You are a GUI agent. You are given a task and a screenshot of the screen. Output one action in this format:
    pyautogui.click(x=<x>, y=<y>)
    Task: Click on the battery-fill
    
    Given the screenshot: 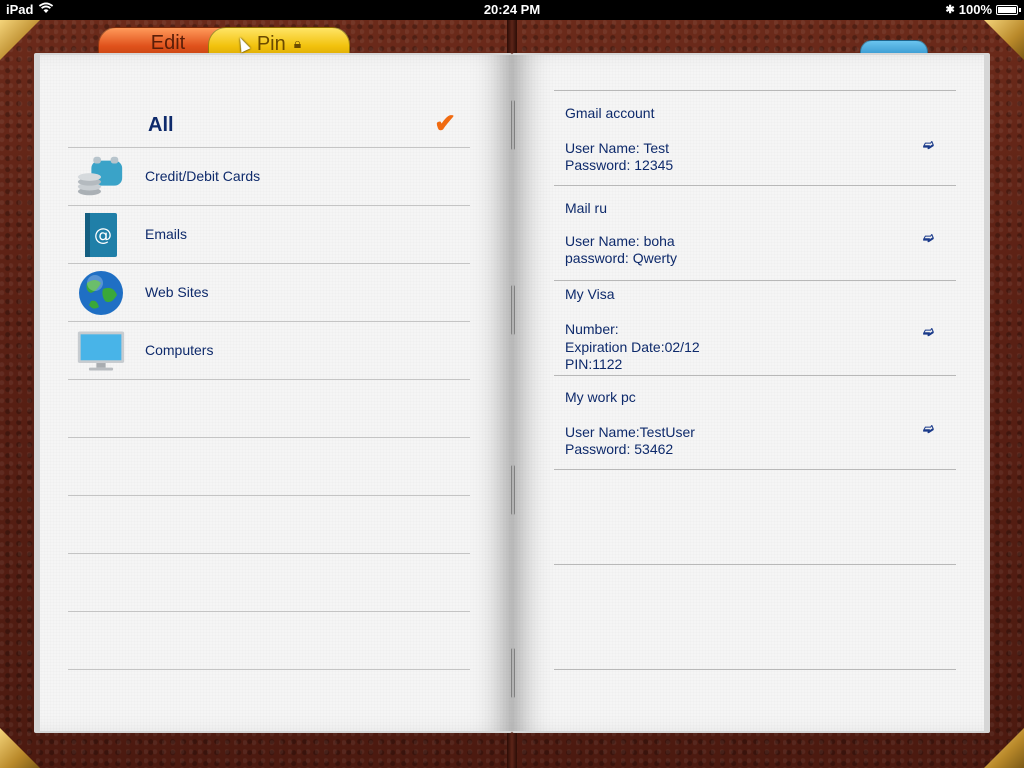 What is the action you would take?
    pyautogui.click(x=1007, y=9)
    